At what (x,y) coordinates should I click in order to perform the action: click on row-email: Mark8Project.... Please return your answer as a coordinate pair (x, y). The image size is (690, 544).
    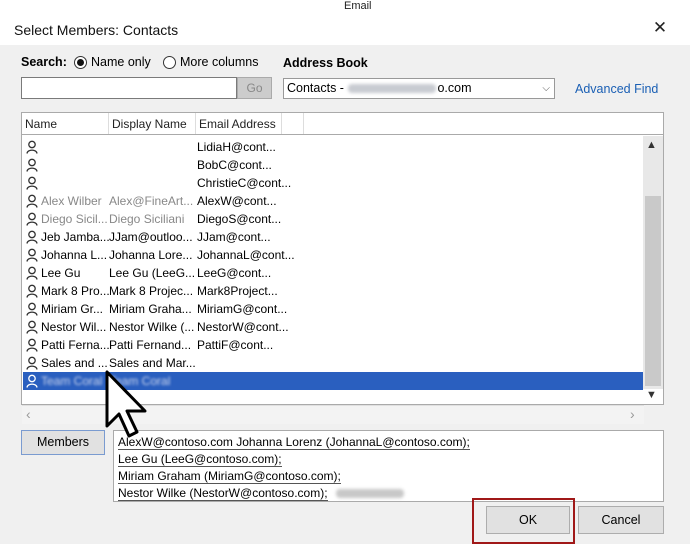
    Looking at the image, I should click on (237, 291).